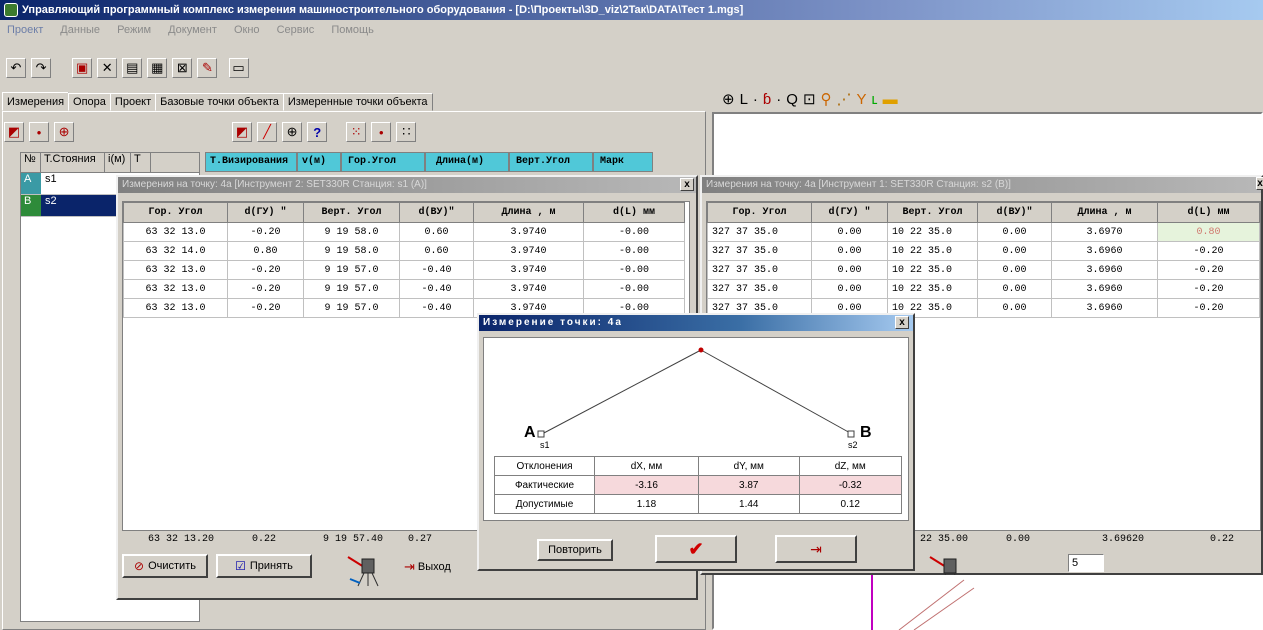 The height and width of the screenshot is (630, 1263). Describe the element at coordinates (404, 232) in the screenshot. I see `table-row: 63 32 13.0 -0.20 9 19 58.0 0.60 3.9740 -0.00` at that location.